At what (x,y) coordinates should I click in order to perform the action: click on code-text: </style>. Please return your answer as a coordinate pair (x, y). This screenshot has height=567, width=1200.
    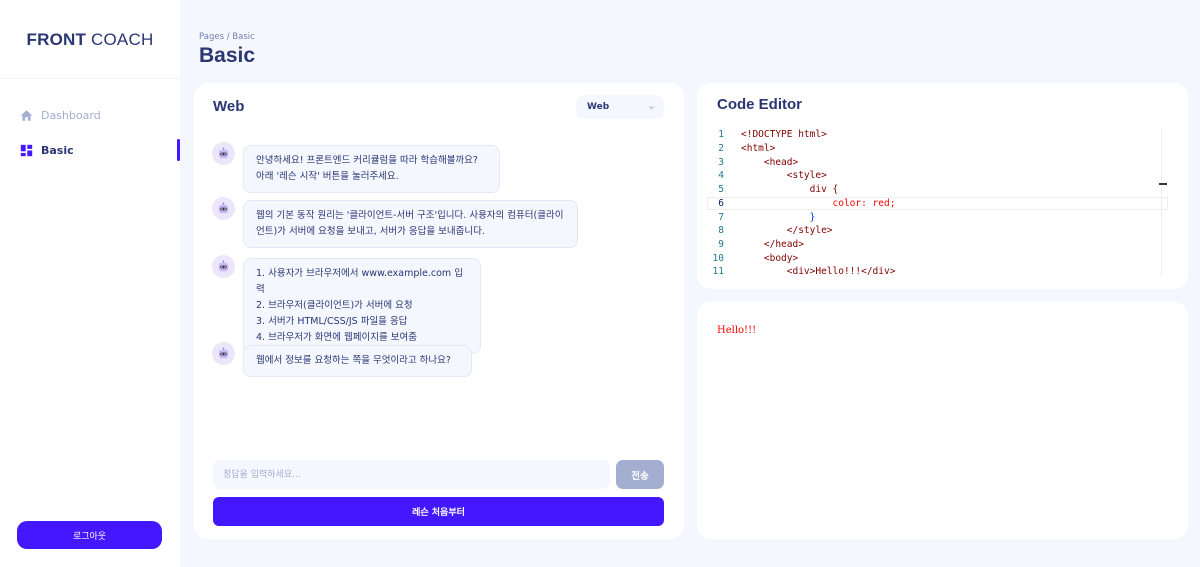
    Looking at the image, I should click on (787, 231).